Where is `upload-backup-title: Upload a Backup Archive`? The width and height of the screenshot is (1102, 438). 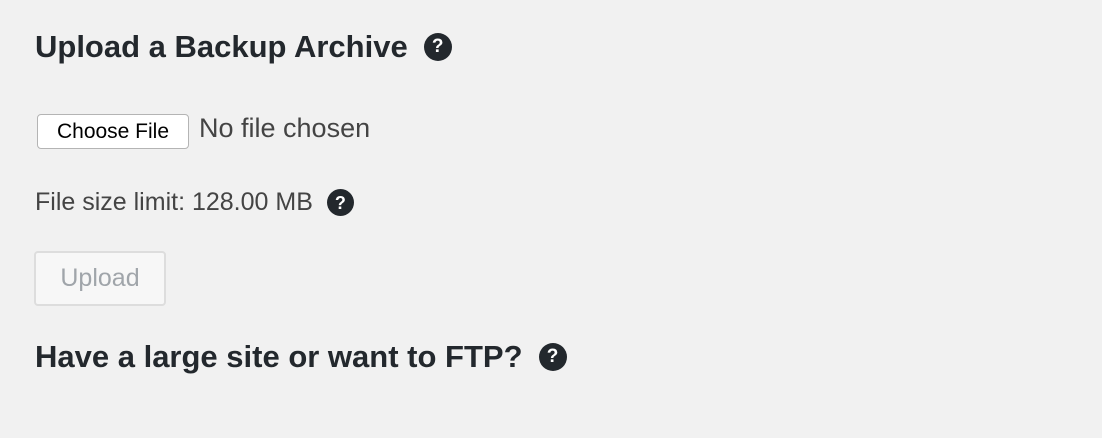
upload-backup-title: Upload a Backup Archive is located at coordinates (221, 46).